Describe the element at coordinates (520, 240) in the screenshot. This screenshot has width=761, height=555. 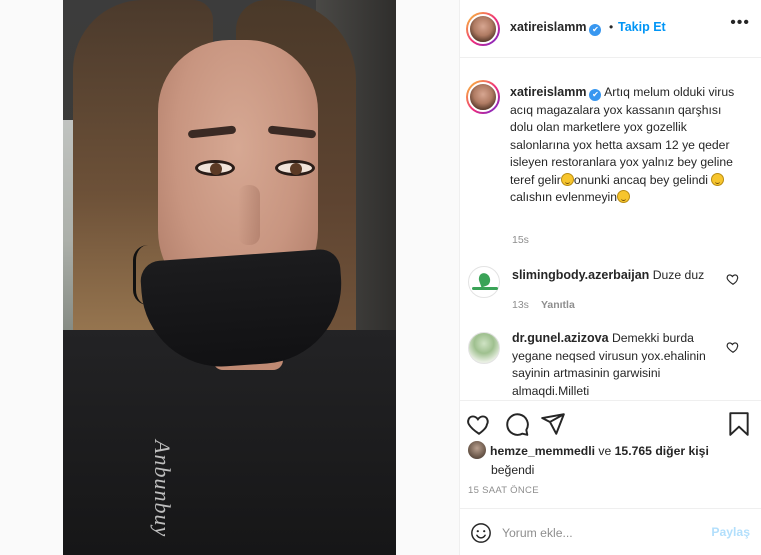
I see `caption-time: 15s` at that location.